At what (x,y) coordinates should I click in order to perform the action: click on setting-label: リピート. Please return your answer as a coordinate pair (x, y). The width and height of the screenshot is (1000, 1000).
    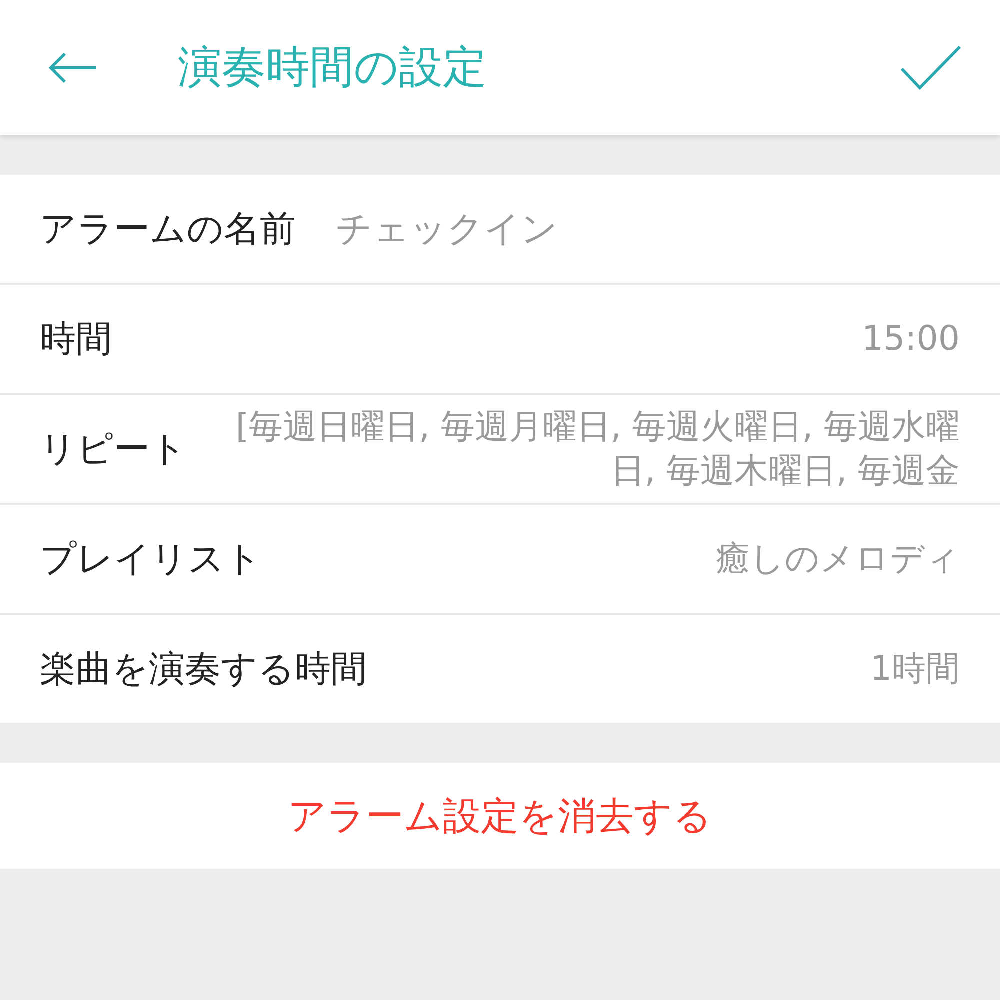
    Looking at the image, I should click on (113, 450).